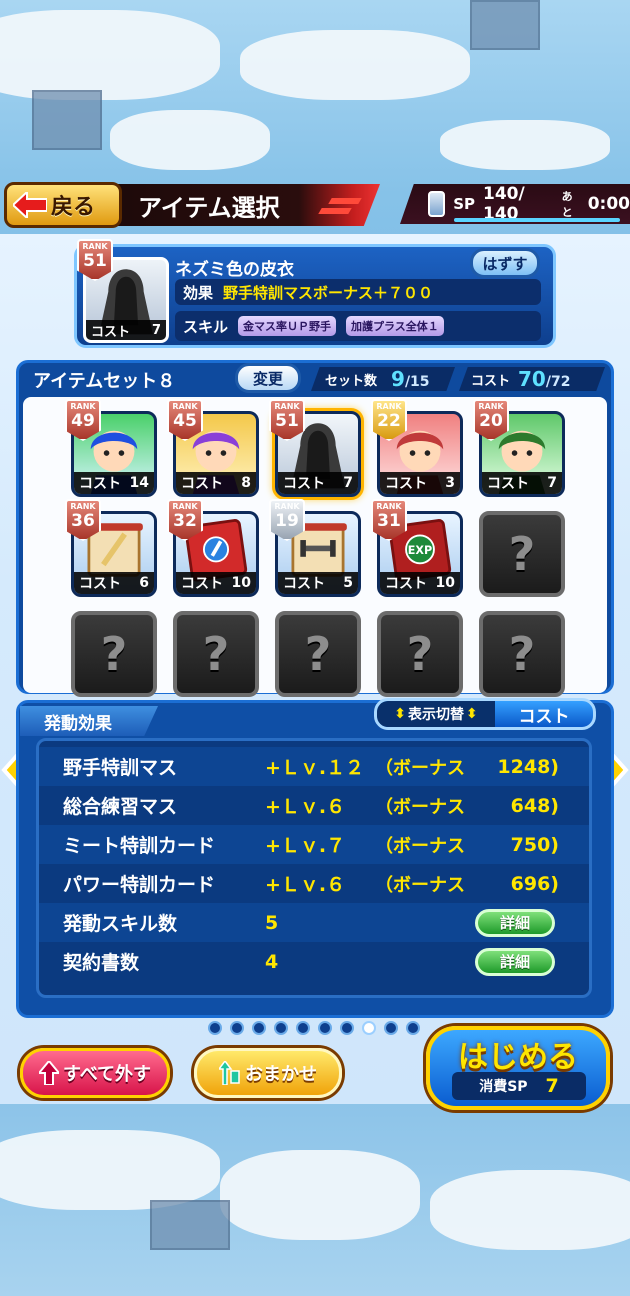 Image resolution: width=630 pixels, height=1296 pixels. I want to click on effect-name: 野手特訓マス, so click(120, 768).